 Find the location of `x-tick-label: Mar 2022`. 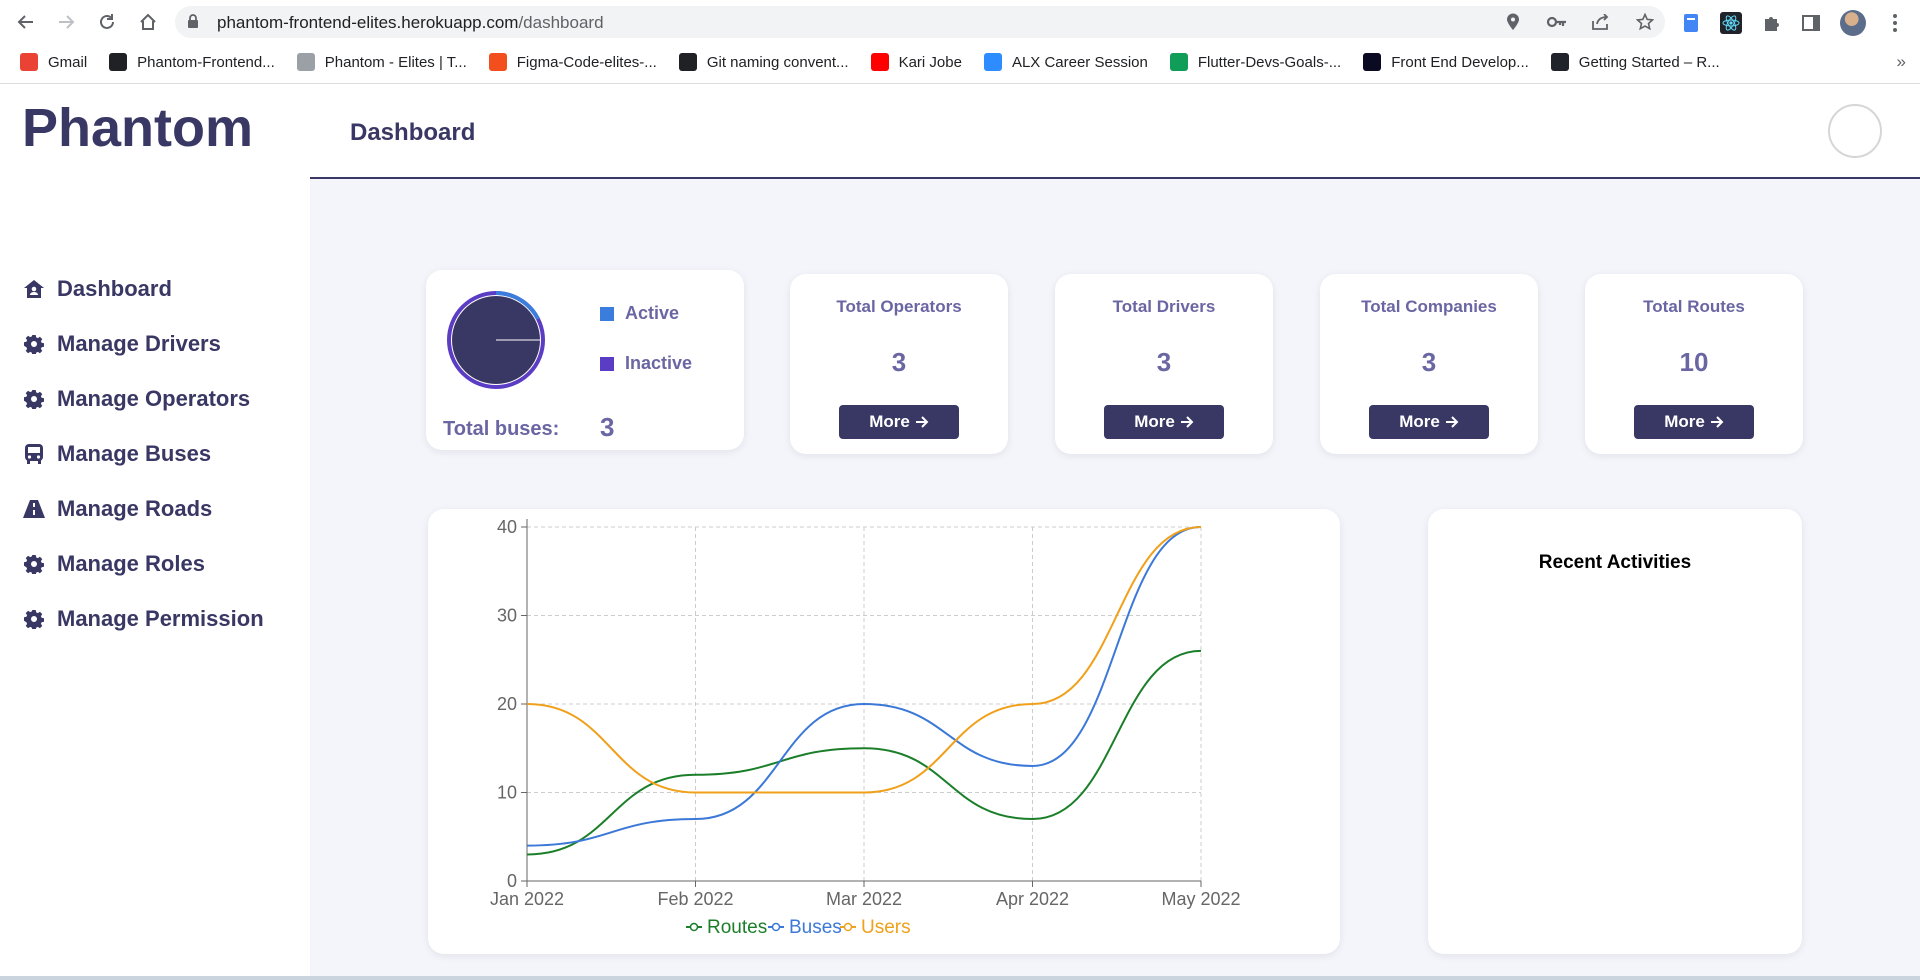

x-tick-label: Mar 2022 is located at coordinates (864, 899).